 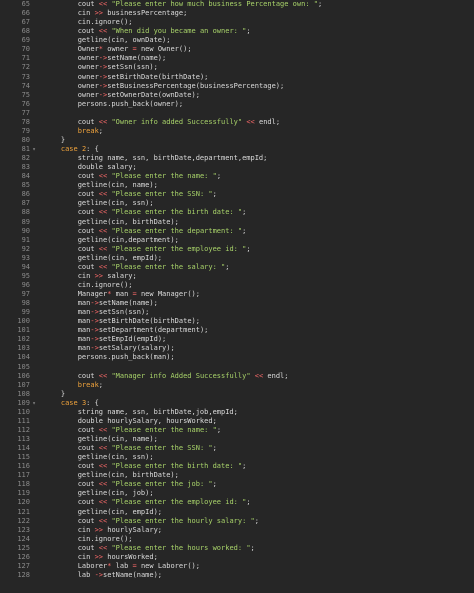 I want to click on code-line: 73 owner->setBirthDate(birthDate);, so click(x=237, y=77).